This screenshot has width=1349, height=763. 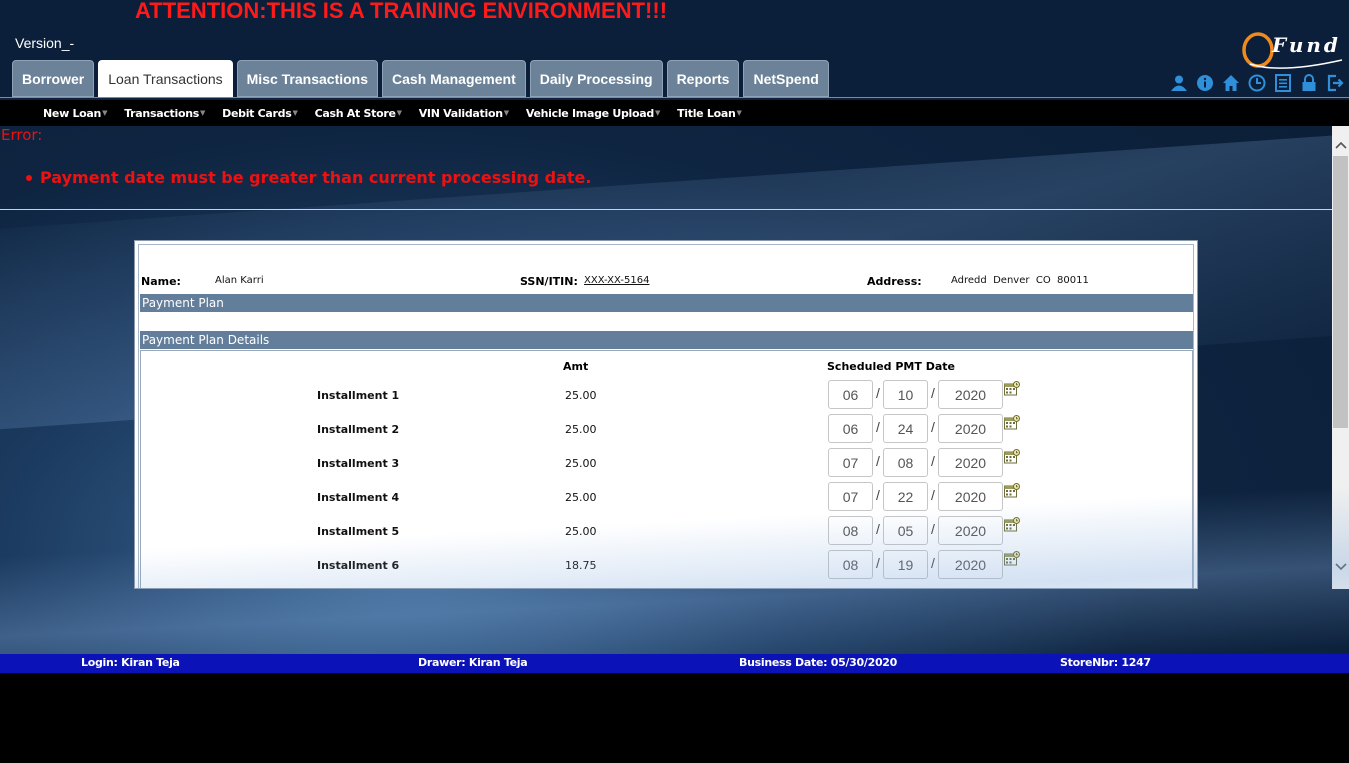 What do you see at coordinates (1309, 83) in the screenshot?
I see `lock-icon` at bounding box center [1309, 83].